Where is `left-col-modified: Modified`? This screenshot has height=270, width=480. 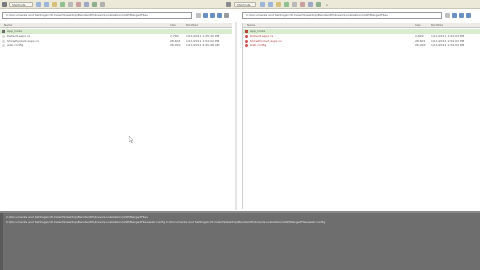 left-col-modified: Modified is located at coordinates (192, 25).